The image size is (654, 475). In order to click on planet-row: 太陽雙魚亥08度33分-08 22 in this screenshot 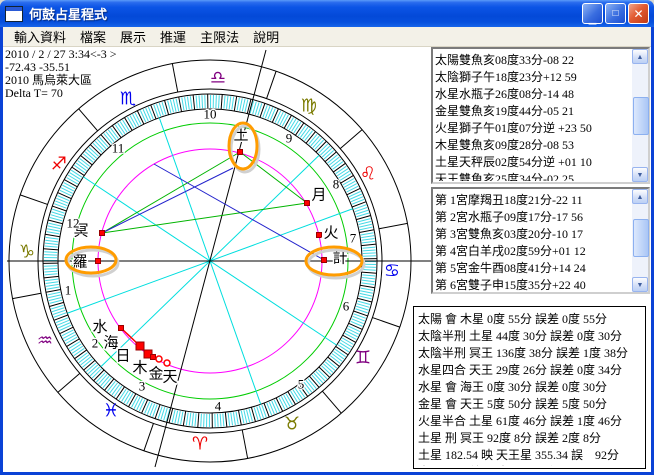, I will do `click(533, 59)`.